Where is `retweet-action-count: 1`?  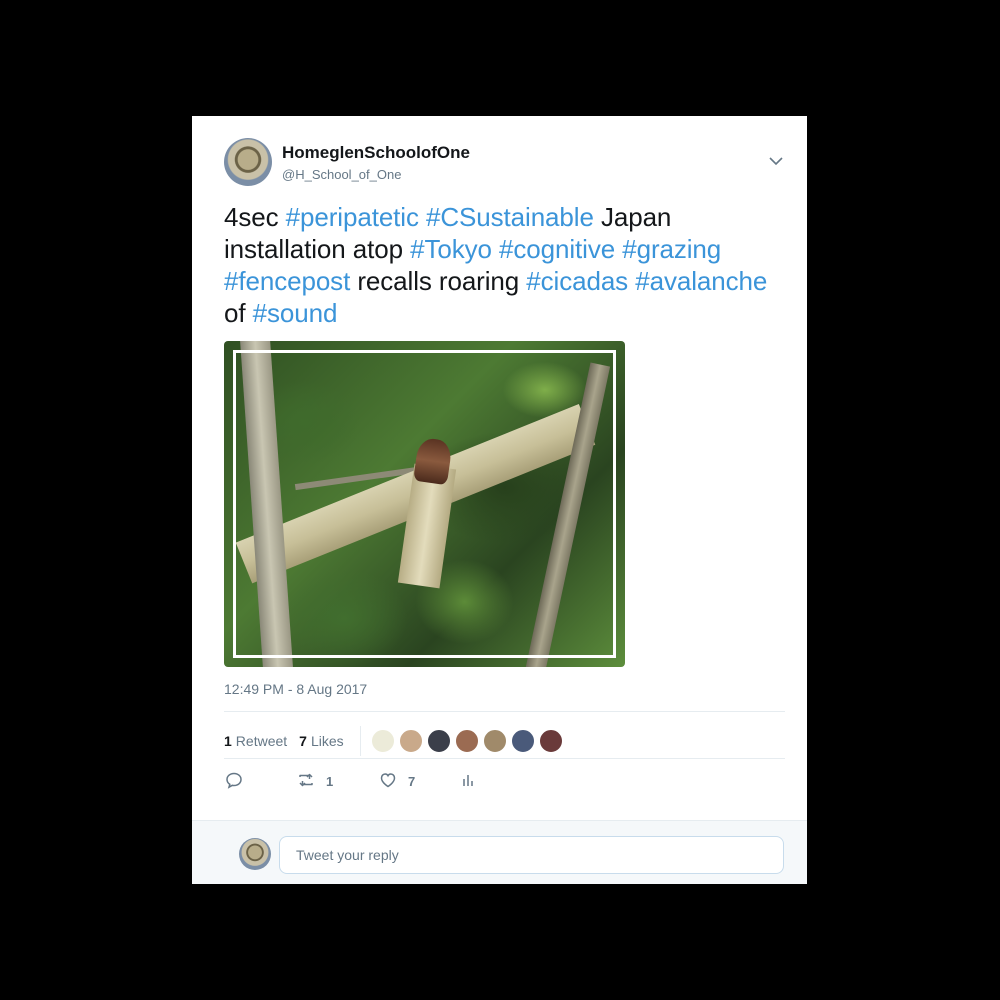 retweet-action-count: 1 is located at coordinates (330, 781).